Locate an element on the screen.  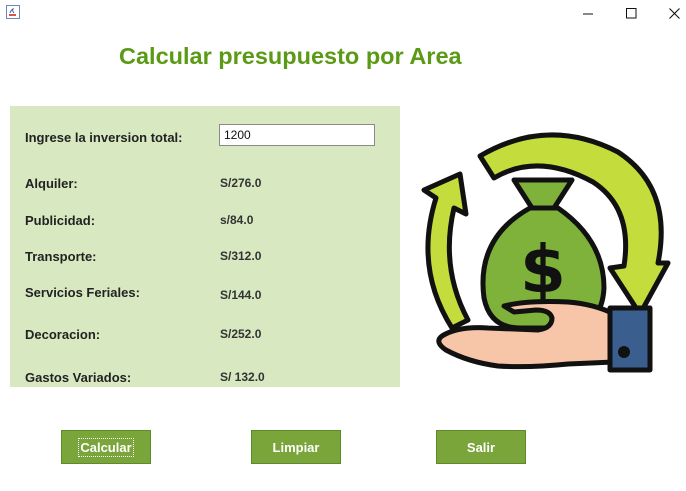
alquiler-value: S/276.0 is located at coordinates (241, 183).